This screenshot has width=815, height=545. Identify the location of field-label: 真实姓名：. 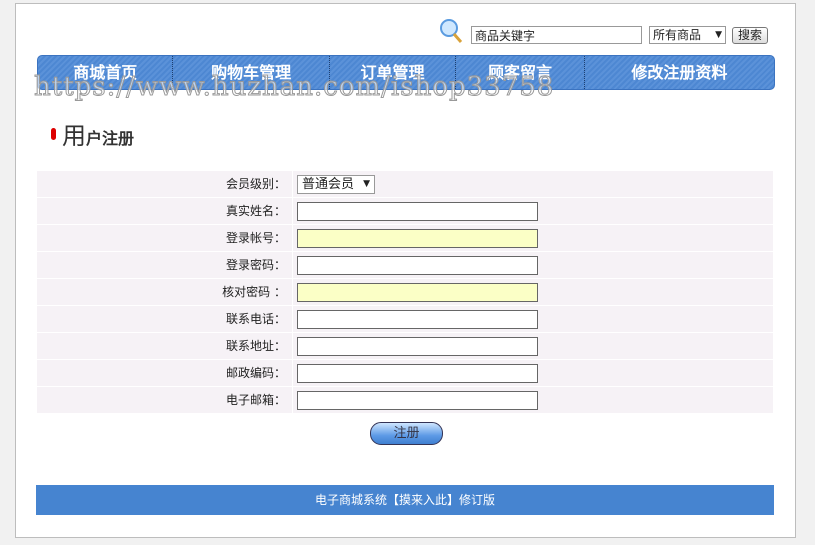
(165, 211).